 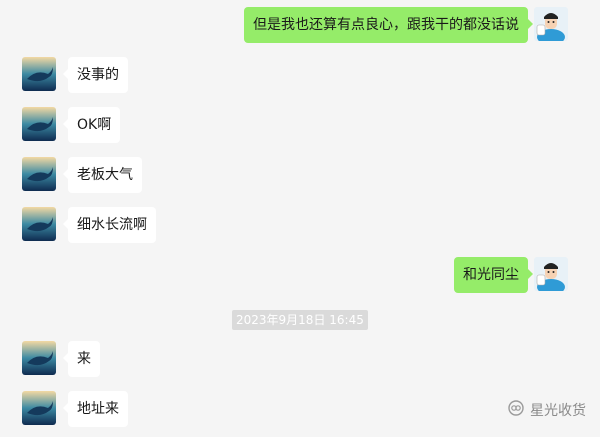 I want to click on message-bubble: 细水长流啊, so click(x=109, y=225).